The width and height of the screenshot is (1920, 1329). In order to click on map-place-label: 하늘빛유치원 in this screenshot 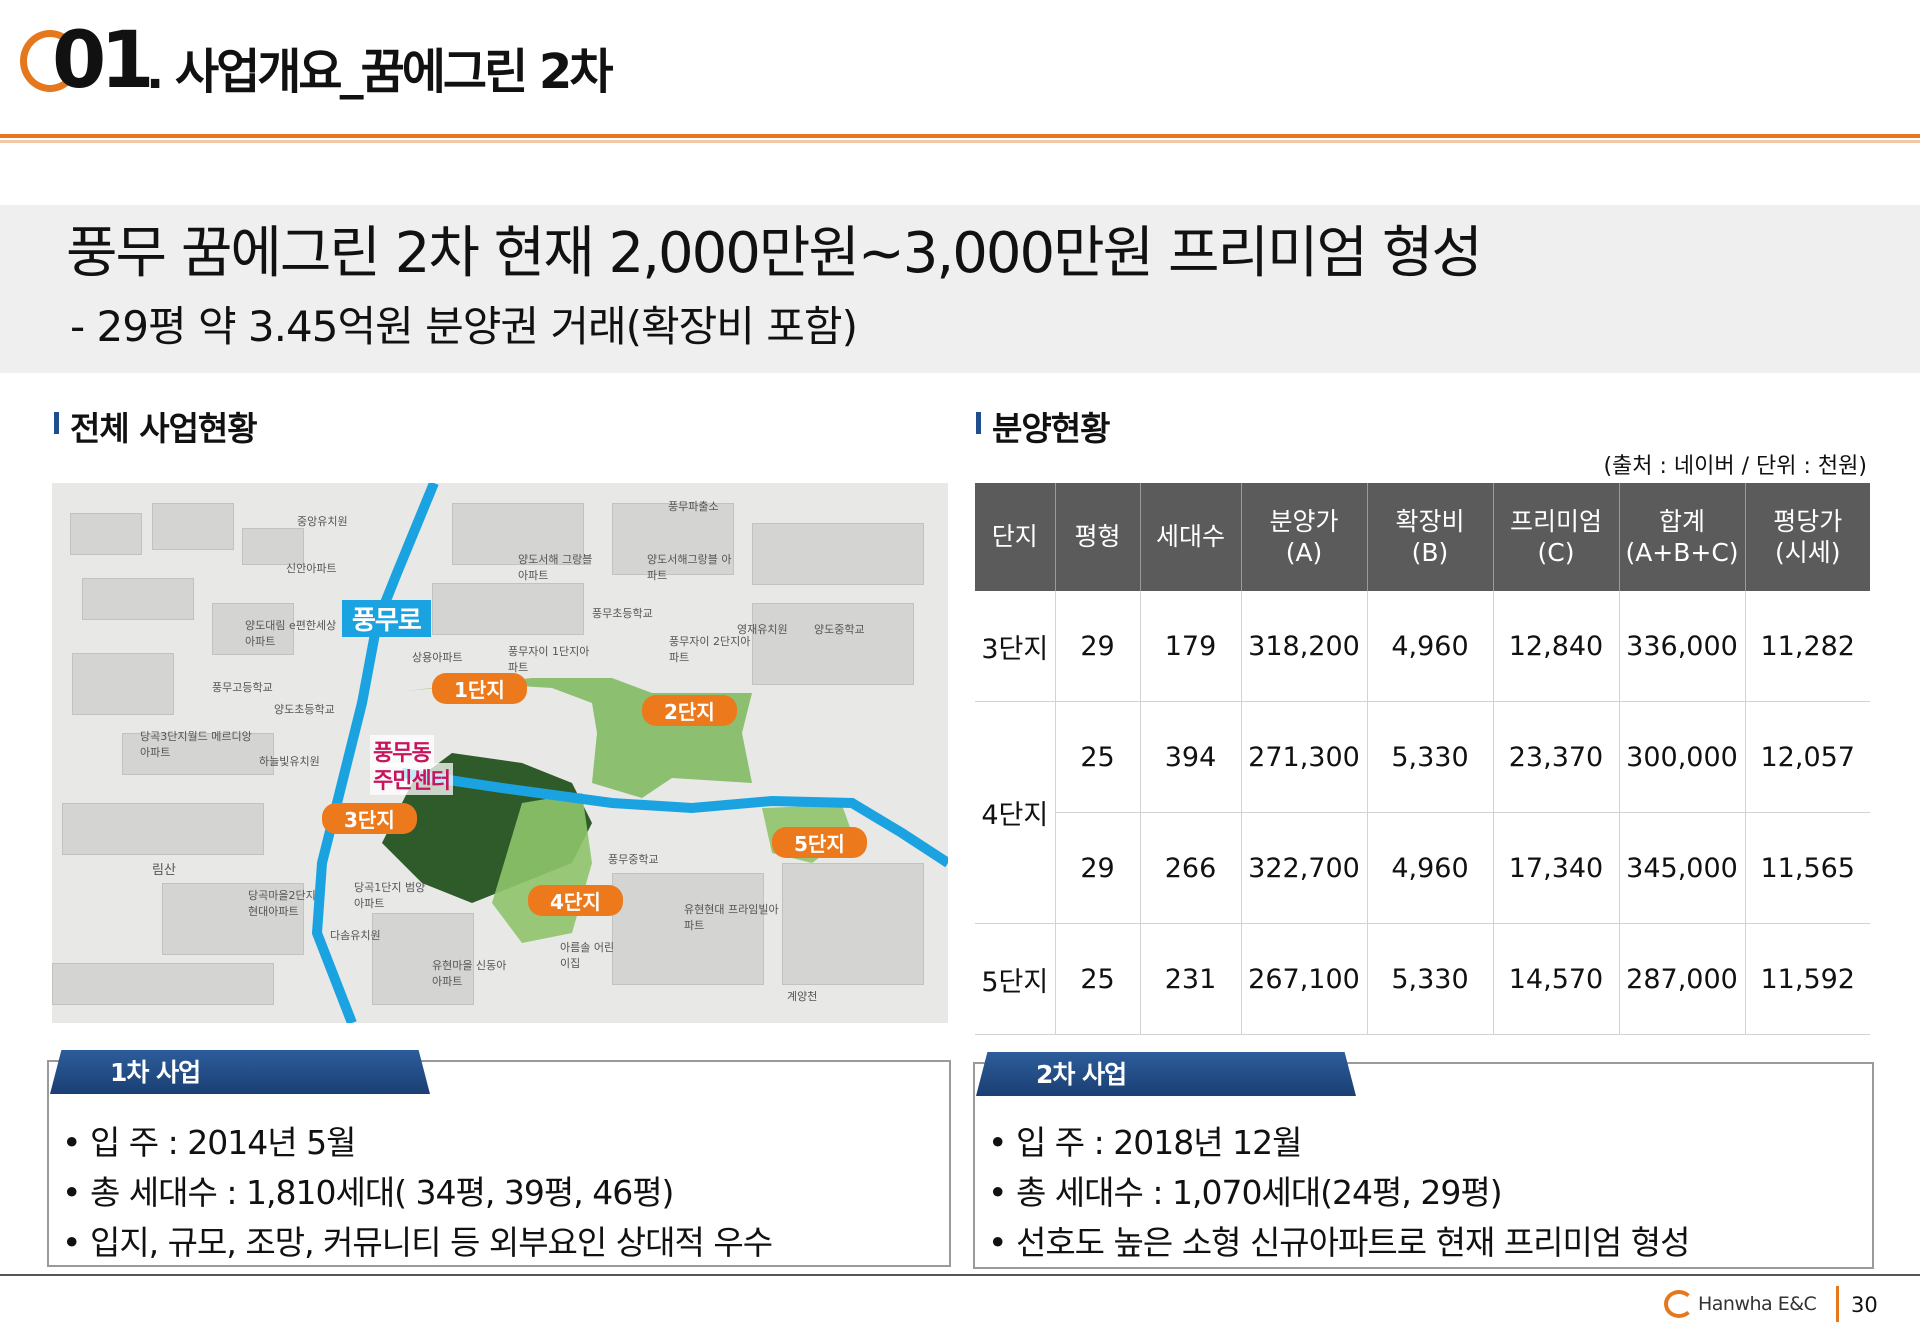, I will do `click(289, 761)`.